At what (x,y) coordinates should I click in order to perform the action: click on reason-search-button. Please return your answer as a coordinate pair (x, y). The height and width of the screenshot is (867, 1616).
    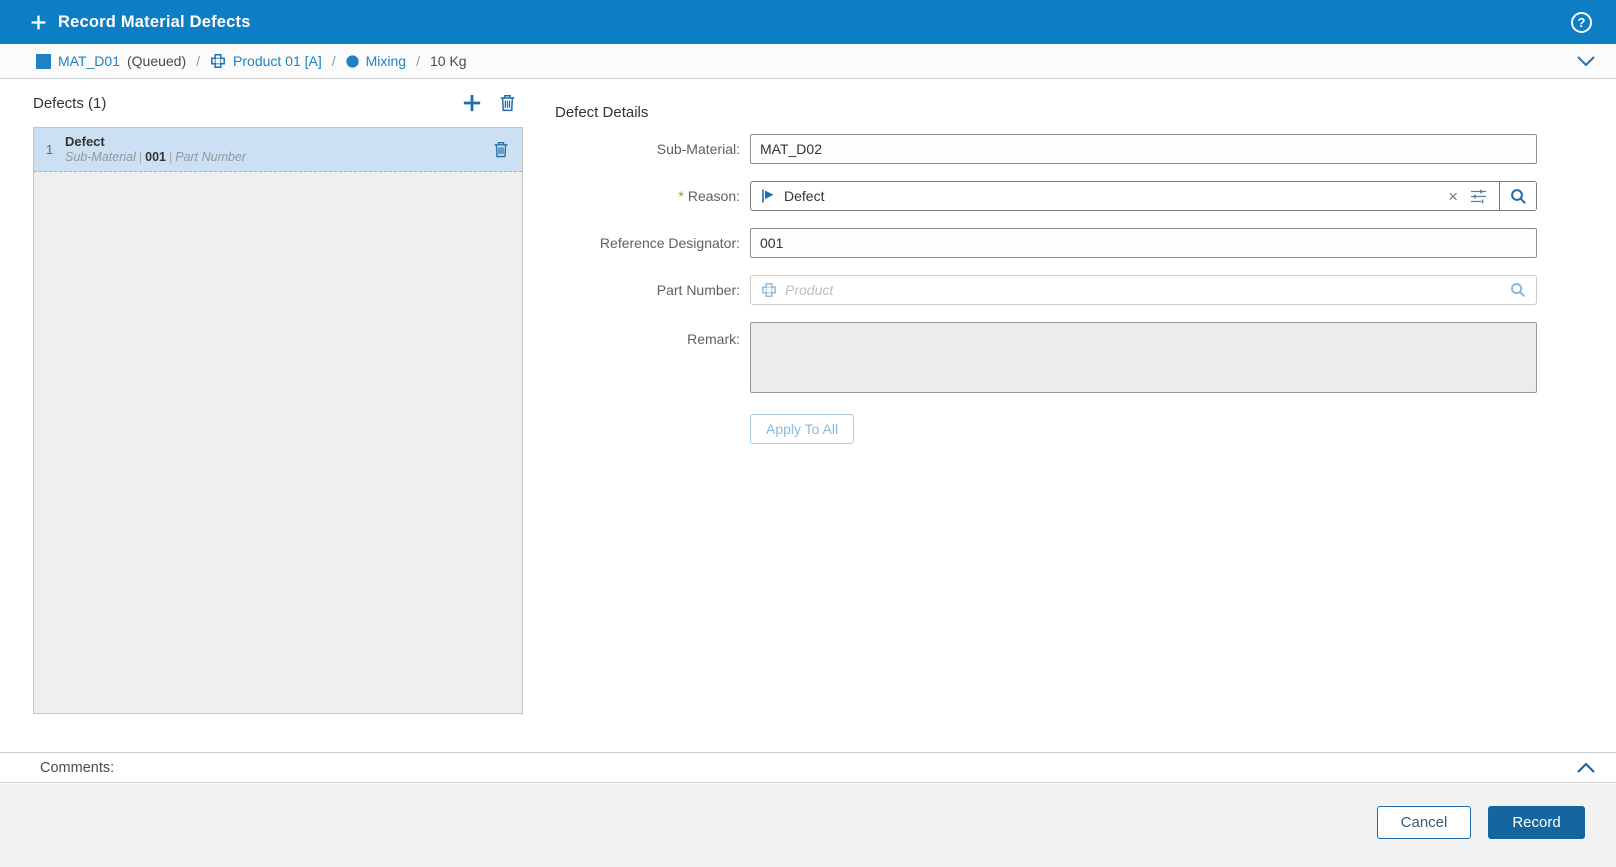
    Looking at the image, I should click on (1517, 196).